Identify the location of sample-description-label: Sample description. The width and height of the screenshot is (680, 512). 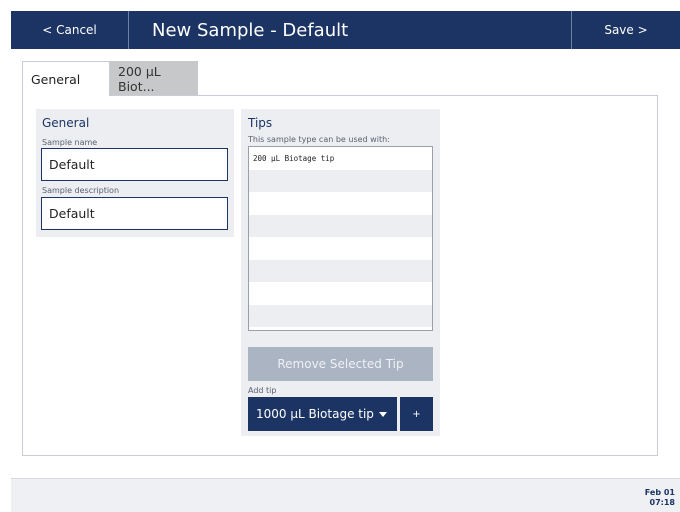
(81, 190).